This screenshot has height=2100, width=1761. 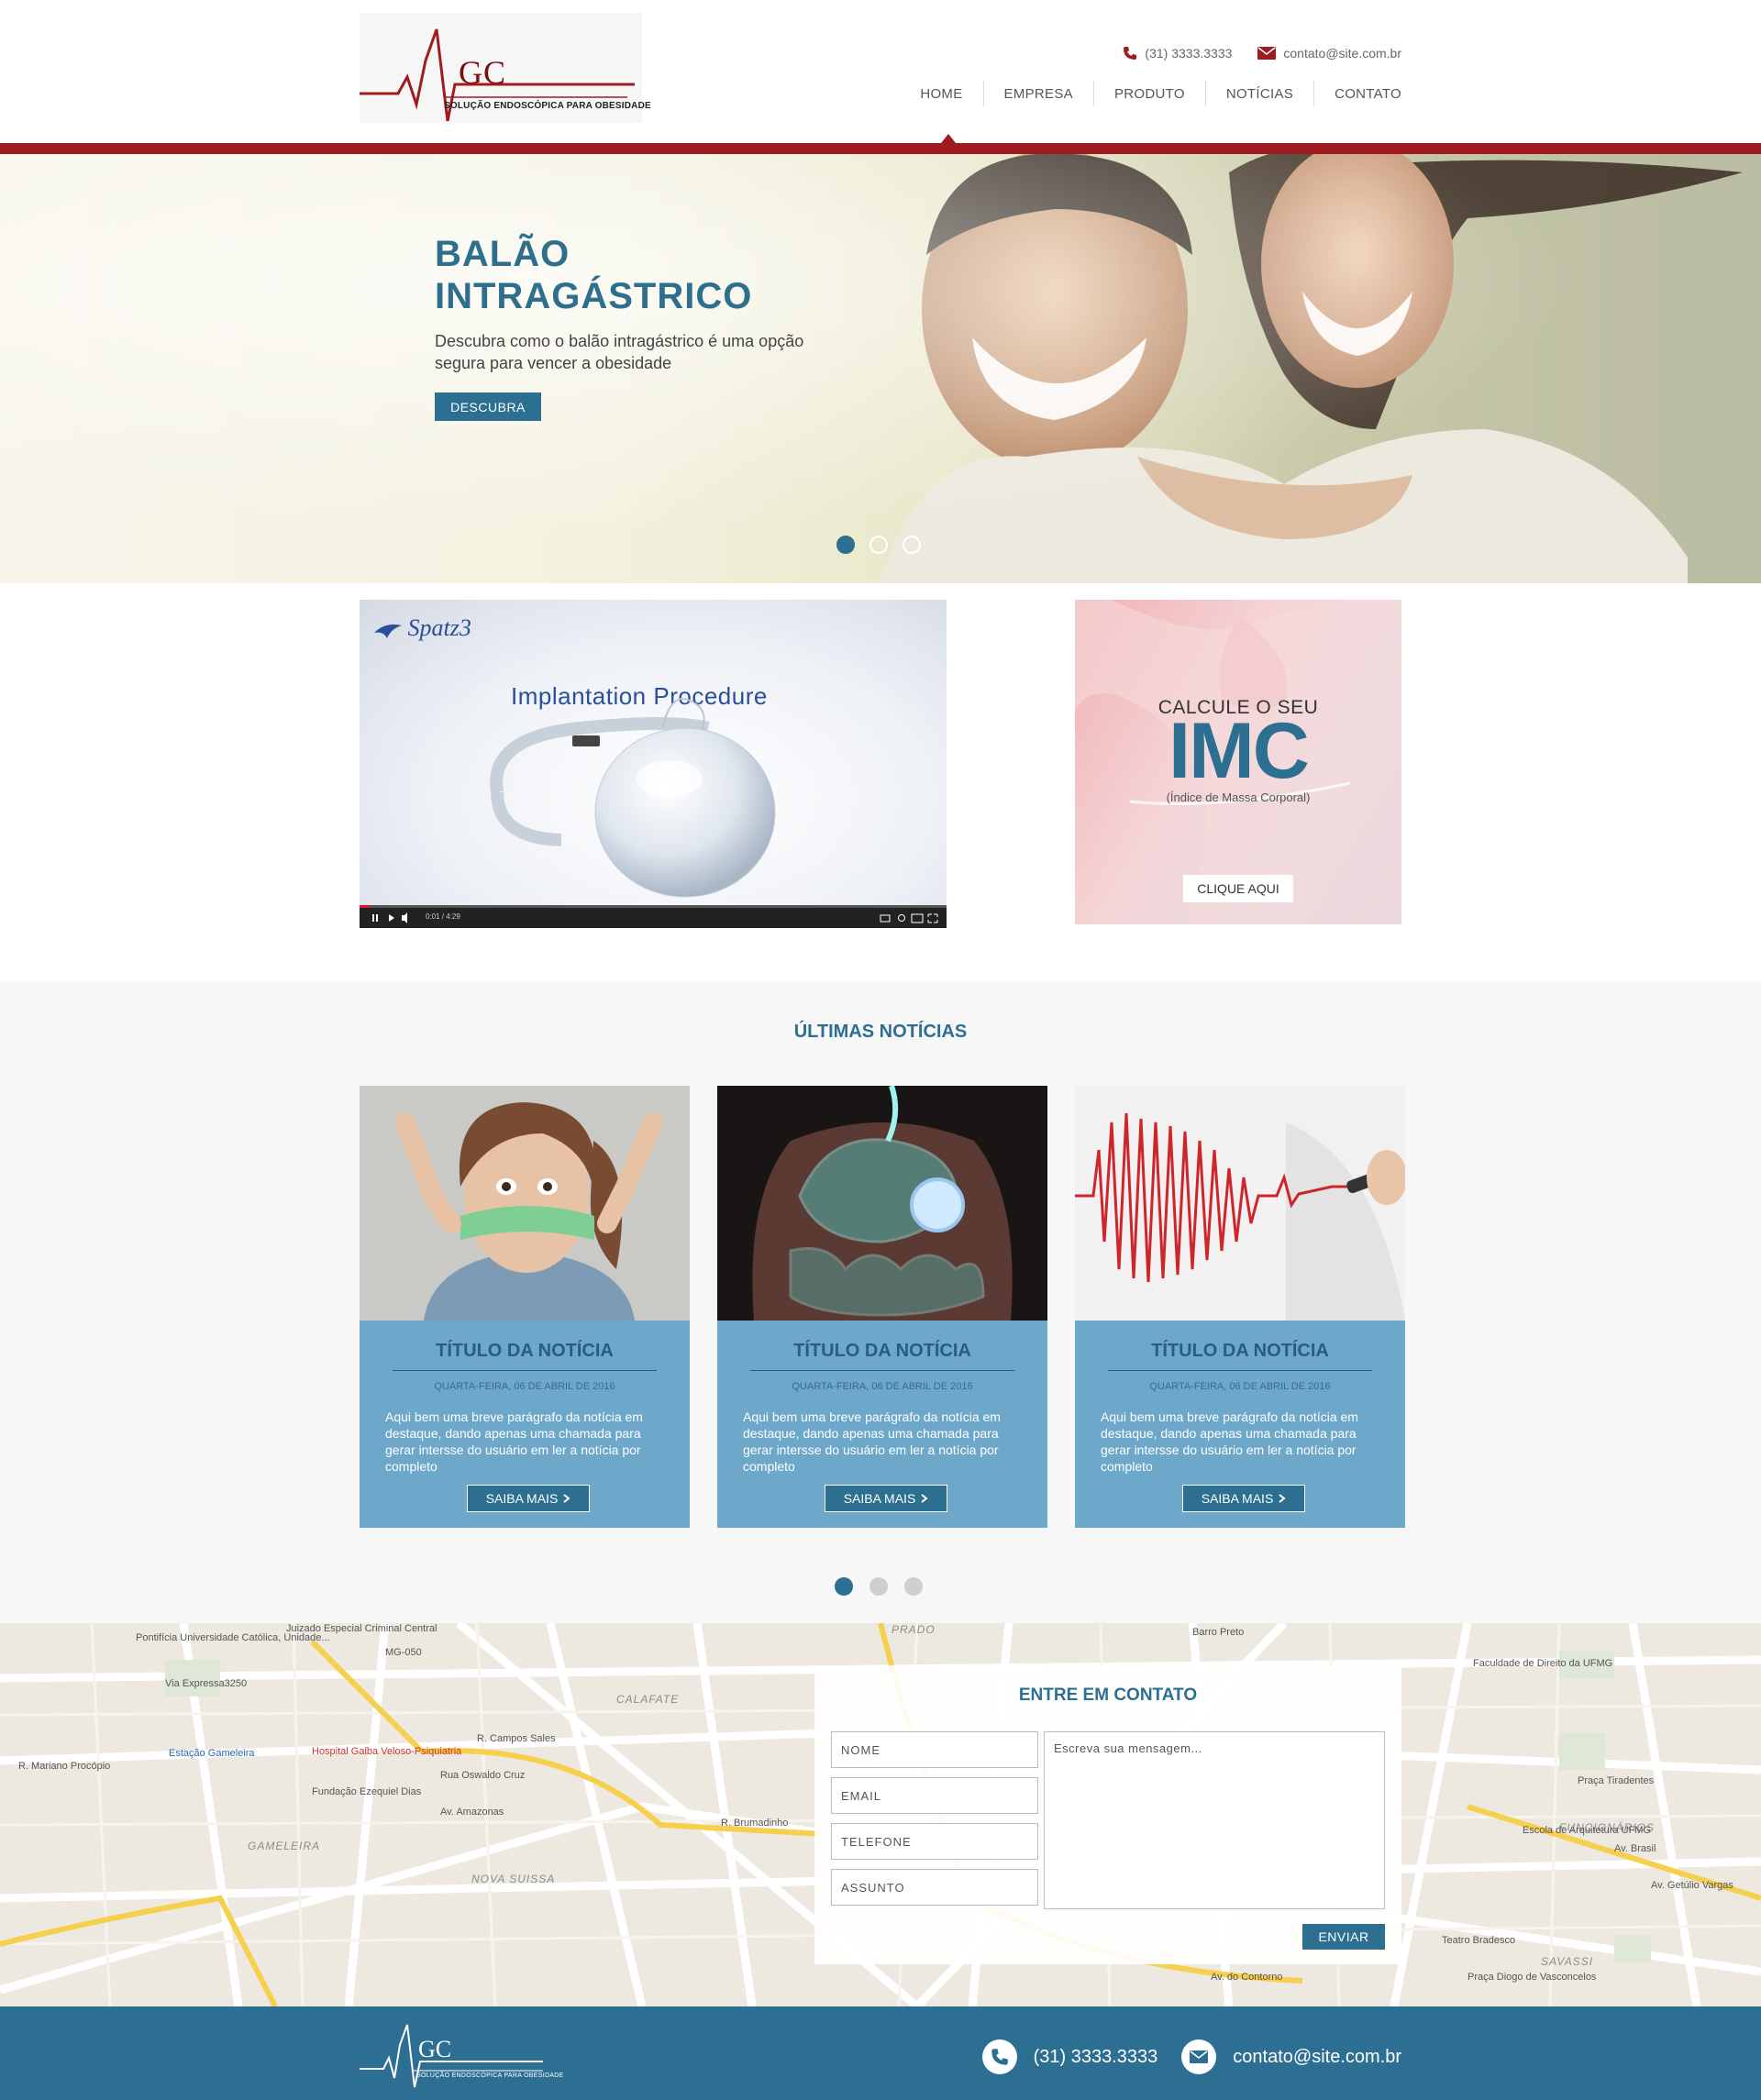 I want to click on contact-form: ENTRE EM CONTATO ENVIAR, so click(x=1107, y=1814).